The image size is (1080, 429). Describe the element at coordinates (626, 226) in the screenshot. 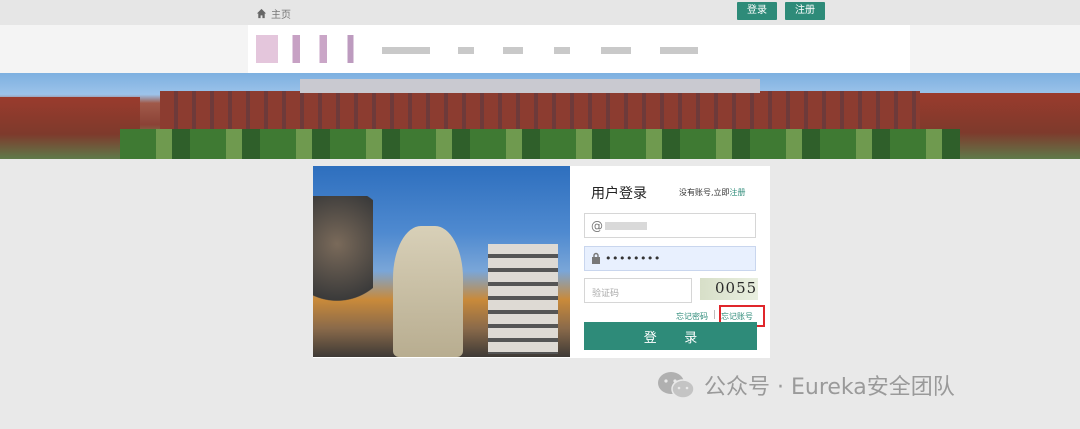

I see `username-value-obscured` at that location.